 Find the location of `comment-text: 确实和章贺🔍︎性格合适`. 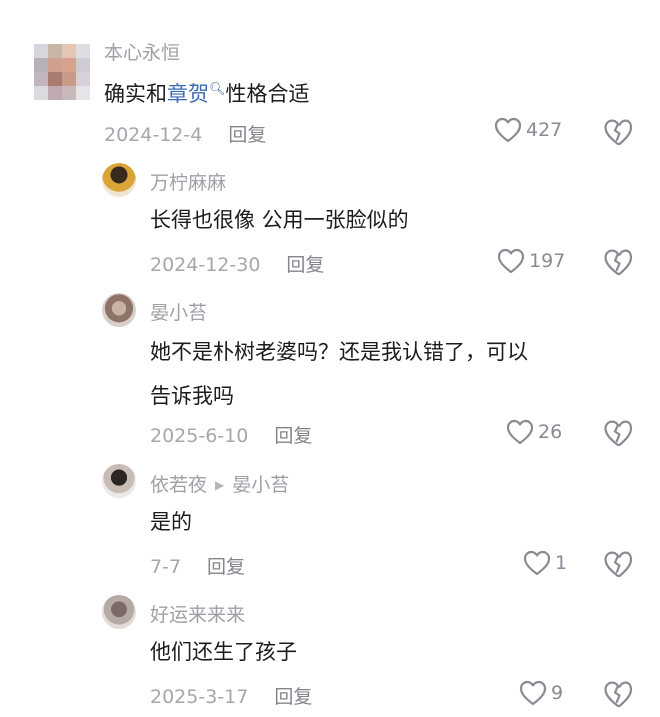

comment-text: 确实和章贺🔍︎性格合适 is located at coordinates (207, 92).